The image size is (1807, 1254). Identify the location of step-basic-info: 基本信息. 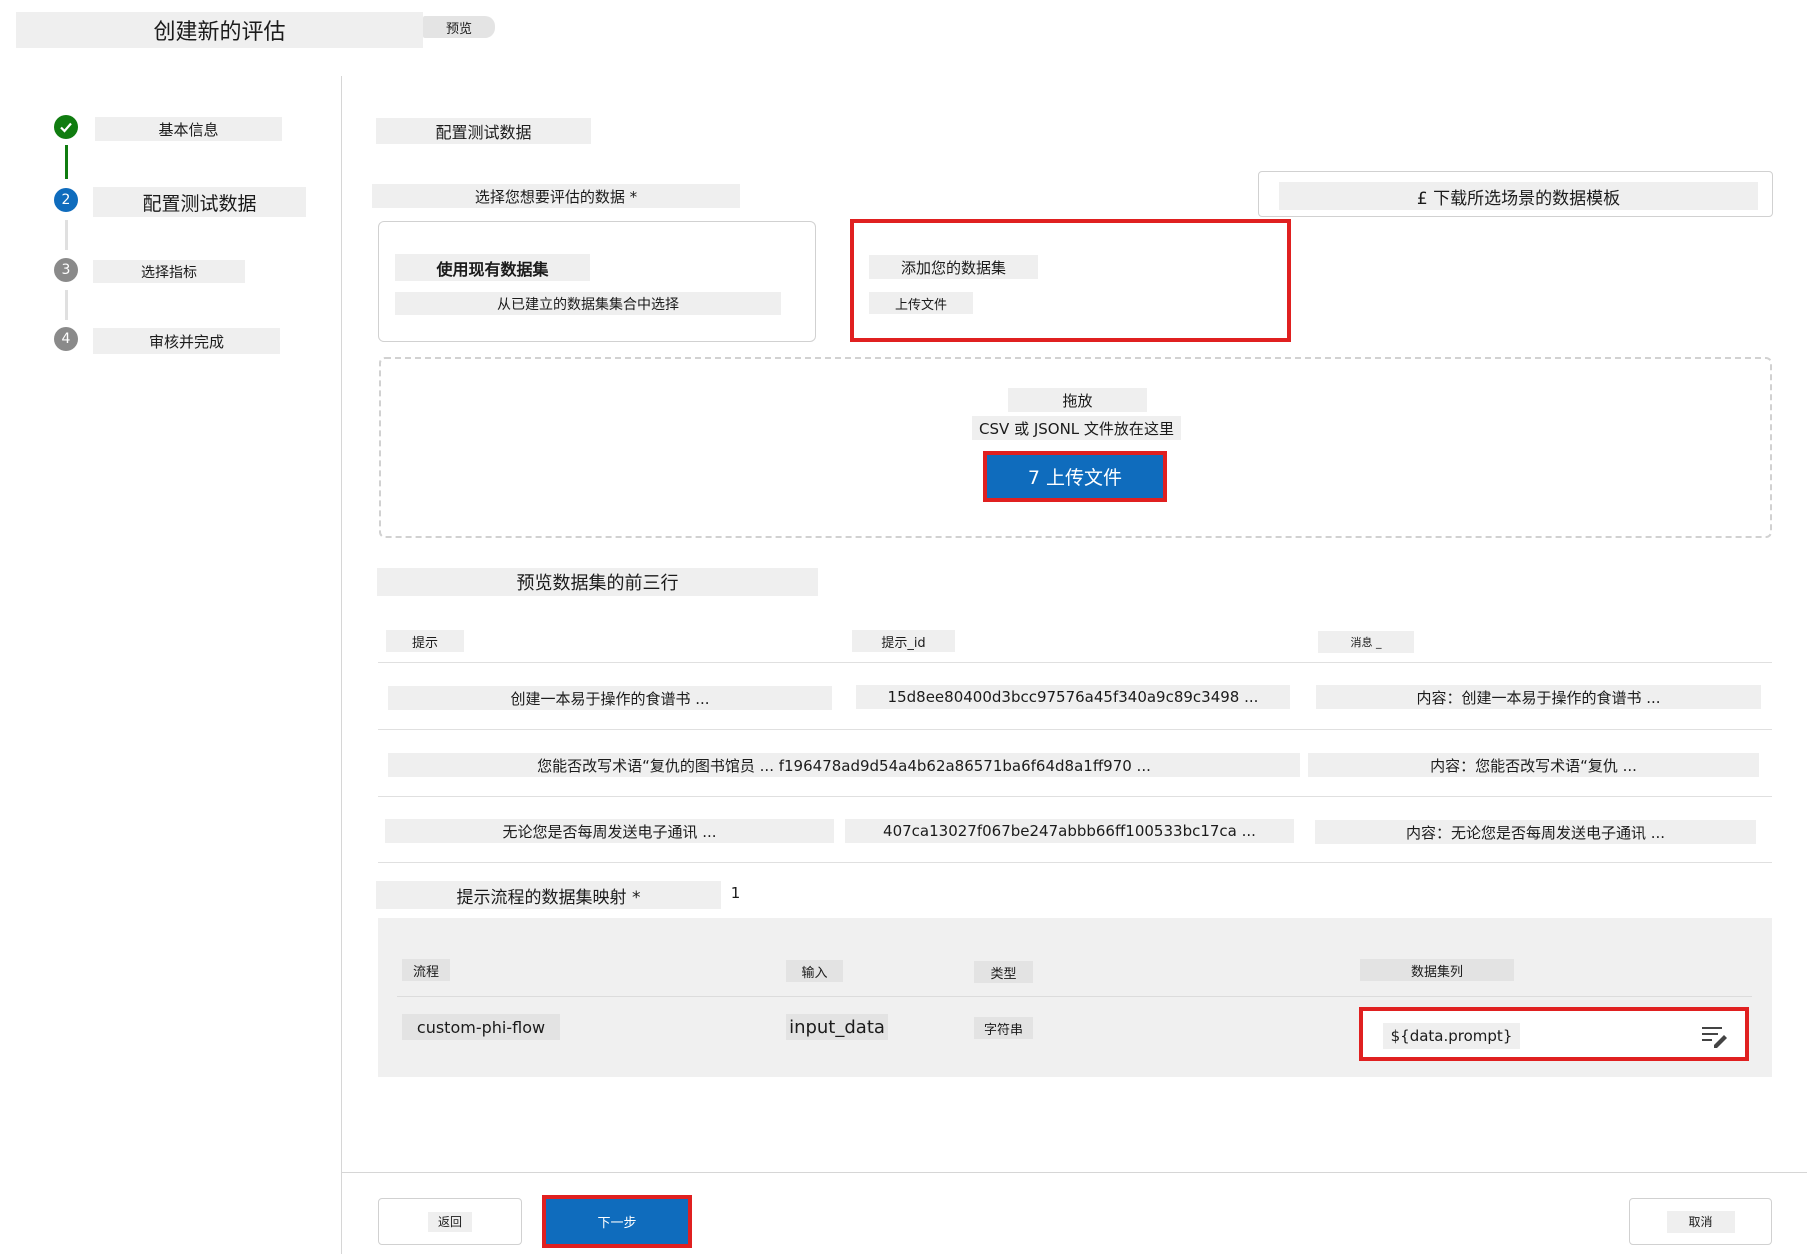
(188, 129).